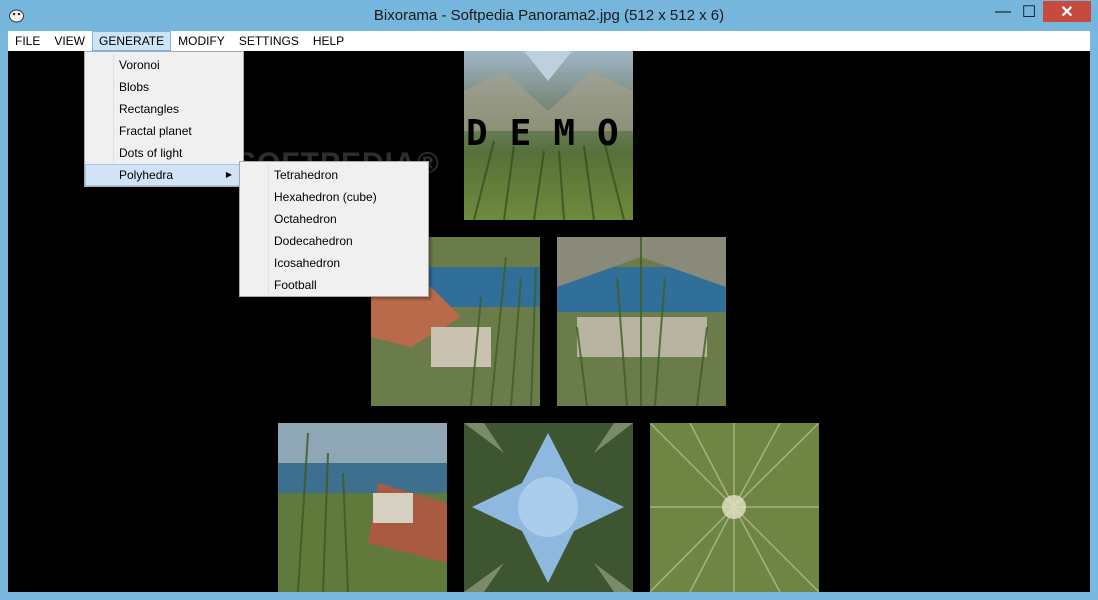 The image size is (1098, 600). Describe the element at coordinates (228, 174) in the screenshot. I see `submenu-arrow-icon: ▶` at that location.